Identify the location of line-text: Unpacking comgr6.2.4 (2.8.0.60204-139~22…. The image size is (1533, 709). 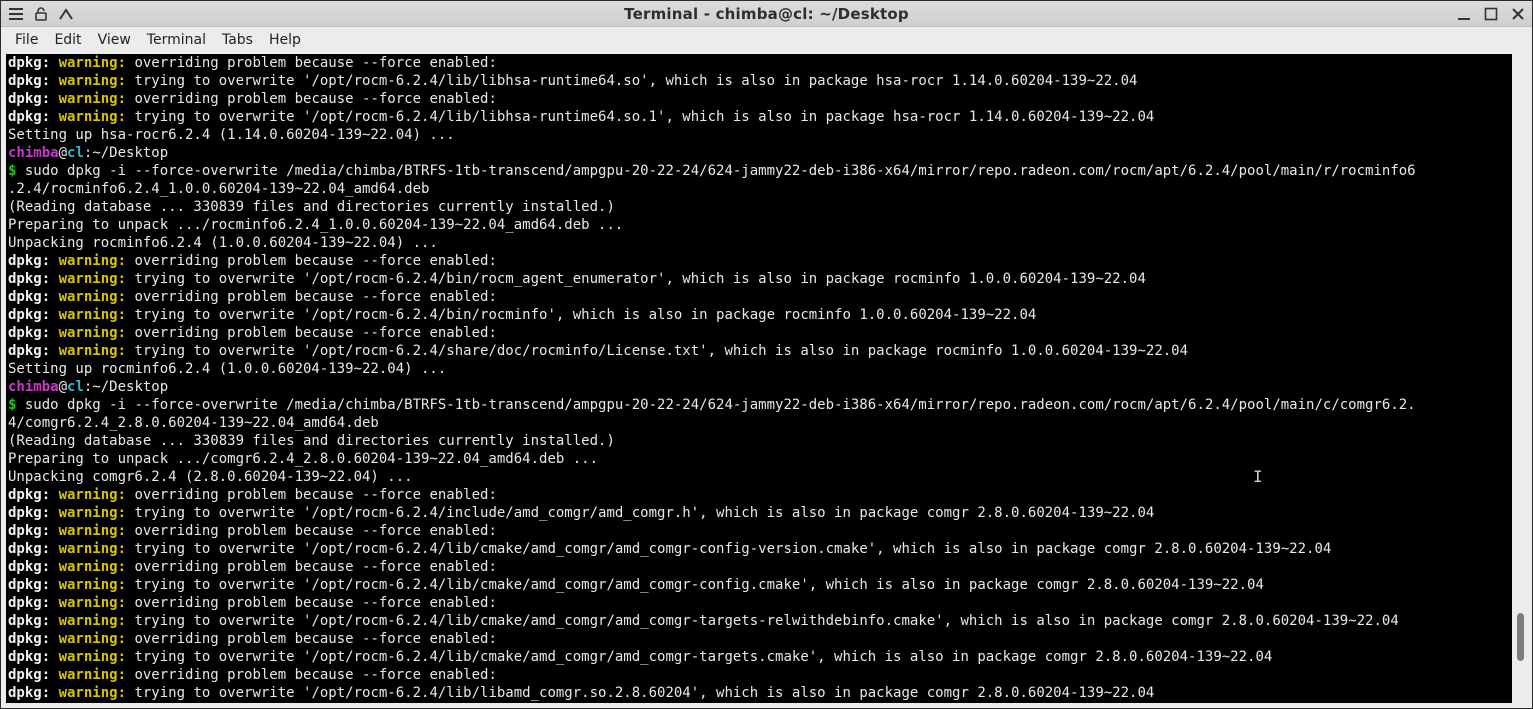
(210, 477).